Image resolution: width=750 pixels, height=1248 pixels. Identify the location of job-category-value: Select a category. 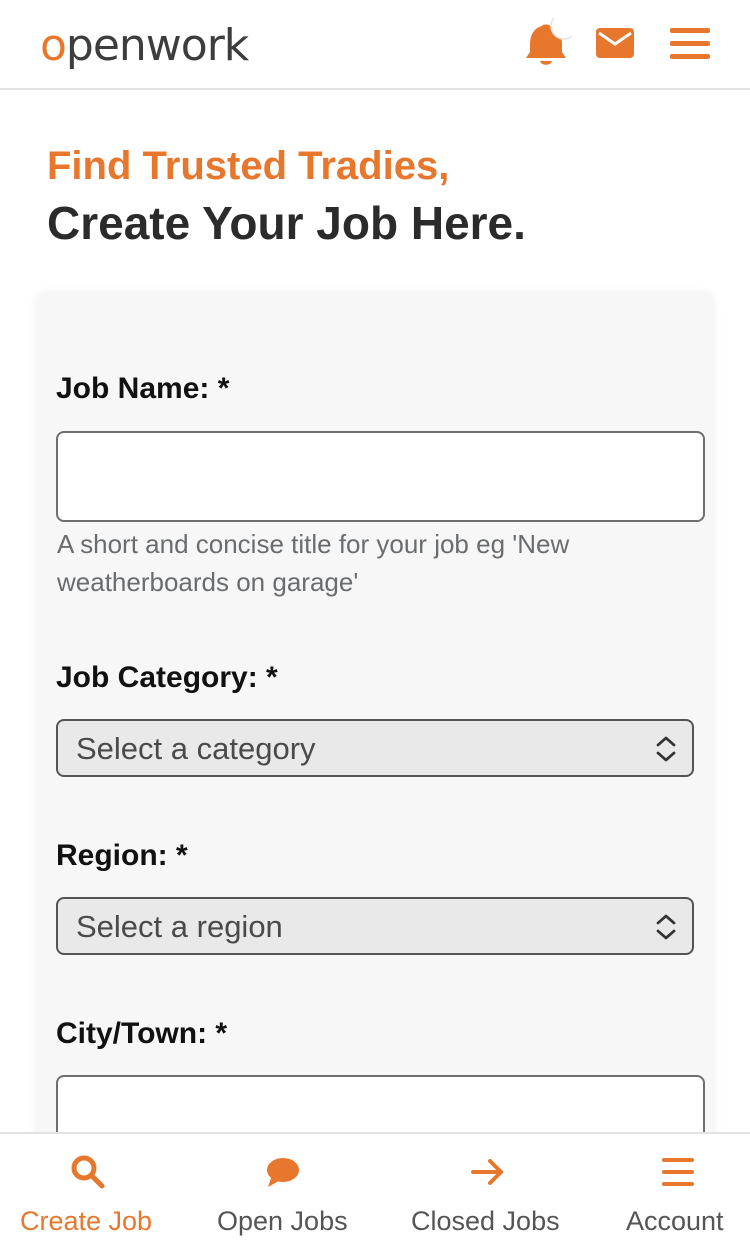
(196, 748).